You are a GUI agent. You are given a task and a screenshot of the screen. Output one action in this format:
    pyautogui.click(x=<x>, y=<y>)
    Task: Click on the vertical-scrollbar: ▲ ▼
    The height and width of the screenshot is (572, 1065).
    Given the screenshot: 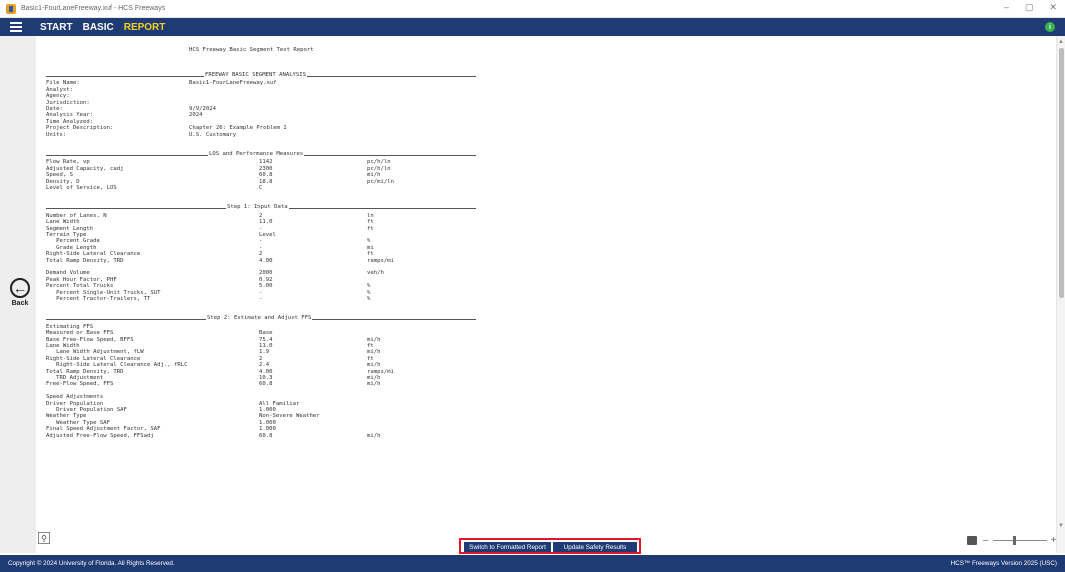 What is the action you would take?
    pyautogui.click(x=1060, y=294)
    